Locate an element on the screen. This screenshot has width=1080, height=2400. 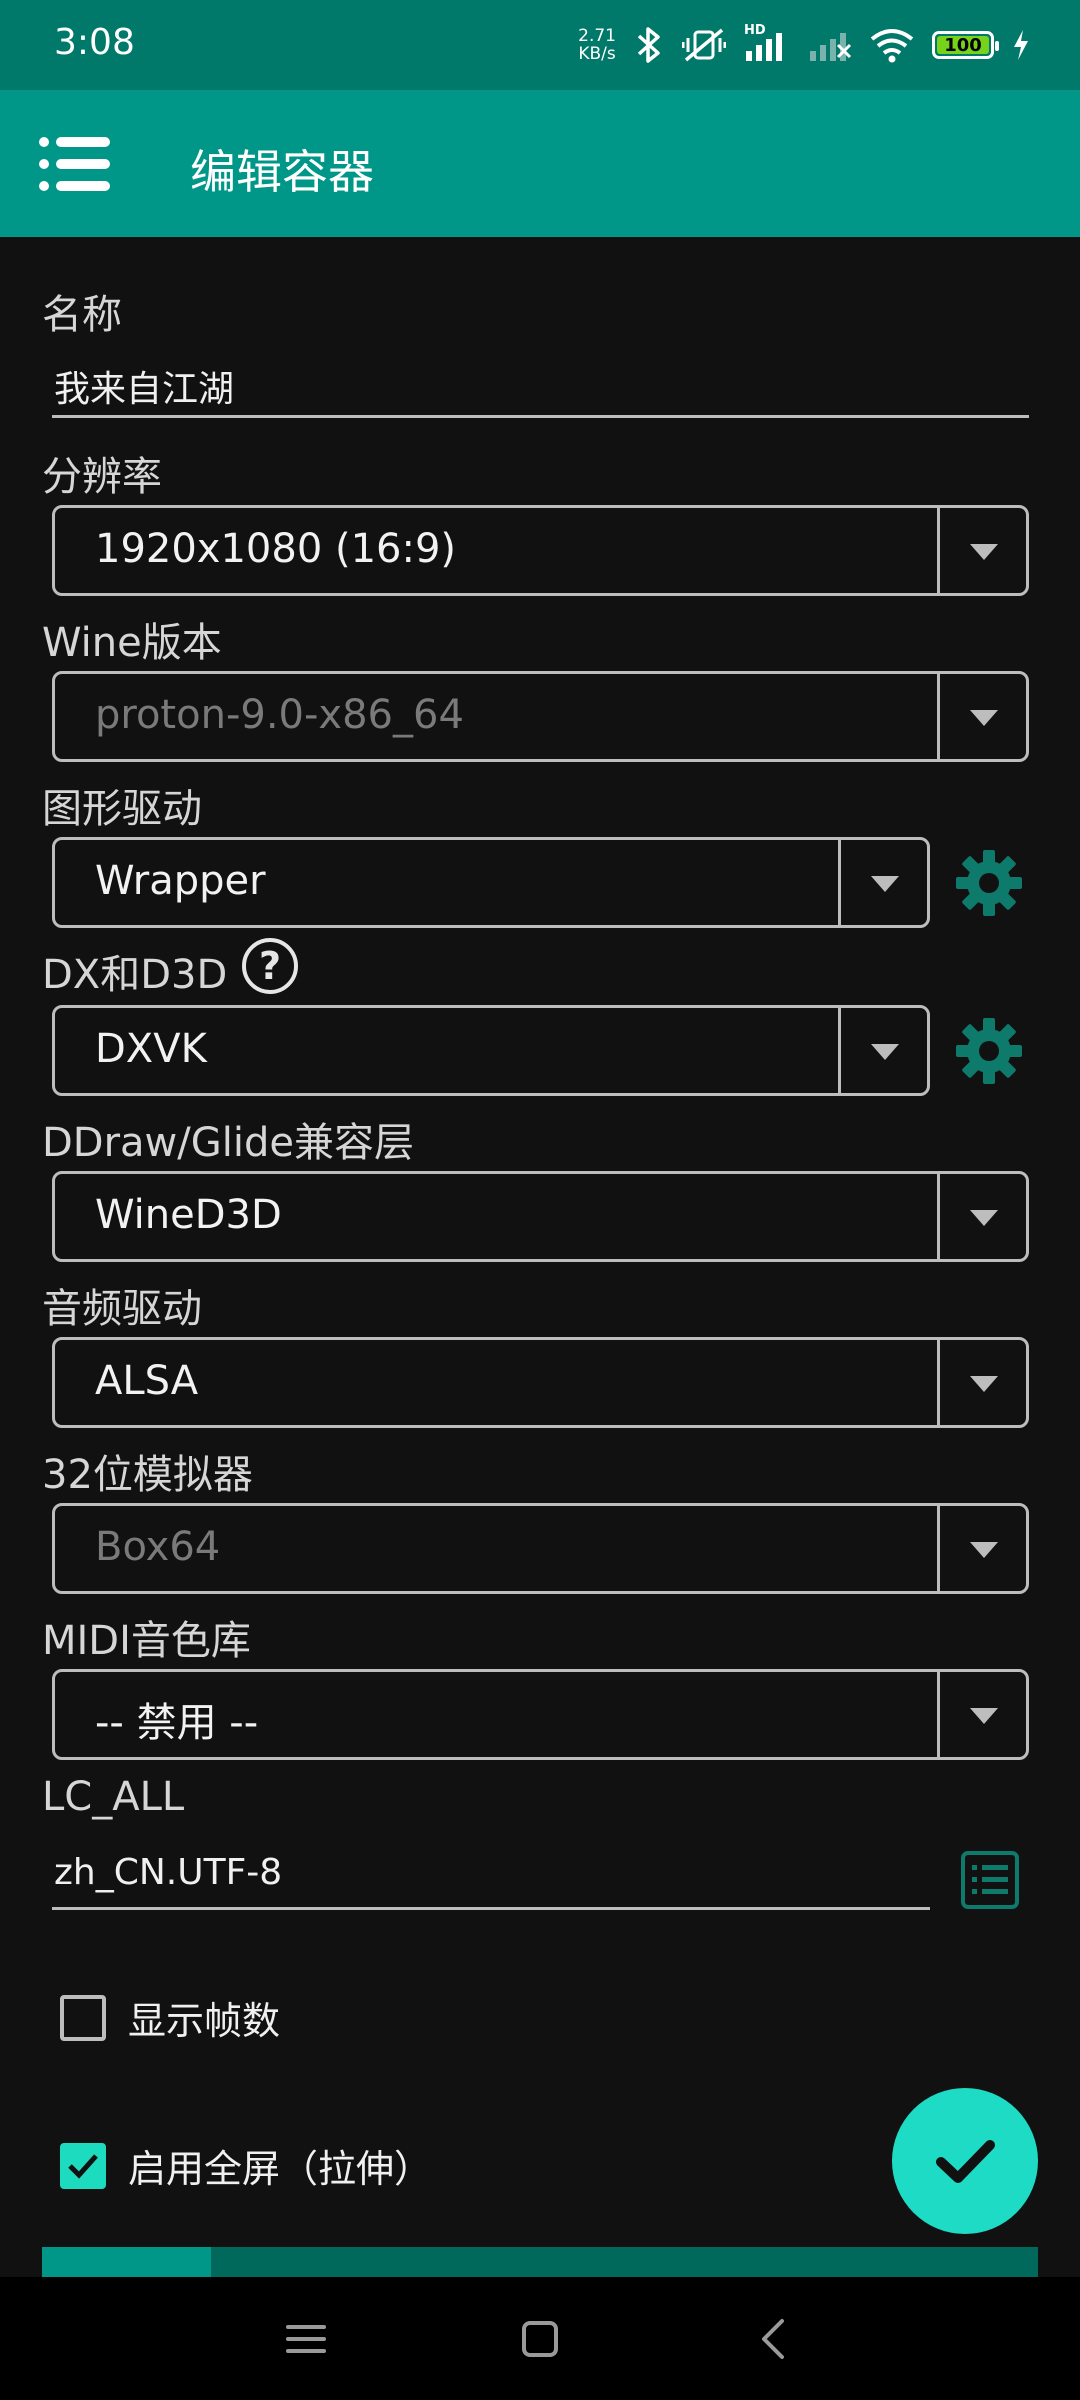
battery-icon: 100 is located at coordinates (965, 45).